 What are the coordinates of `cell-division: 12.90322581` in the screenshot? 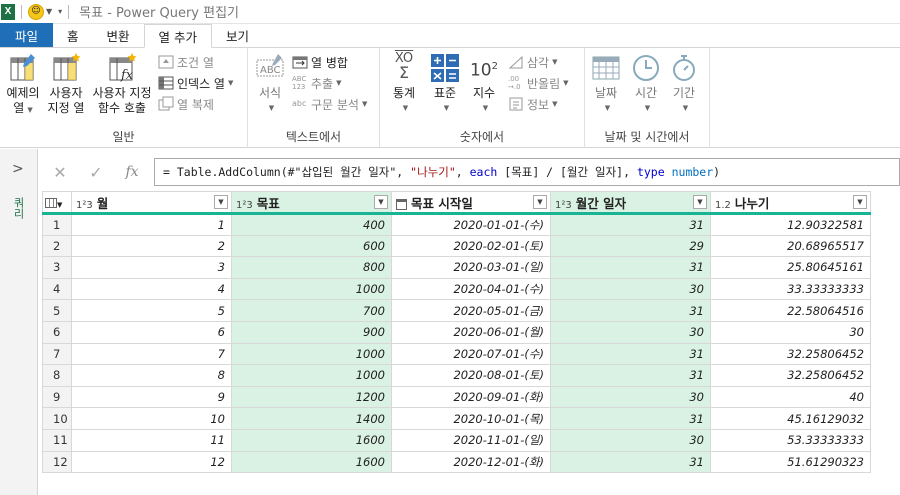 It's located at (790, 224).